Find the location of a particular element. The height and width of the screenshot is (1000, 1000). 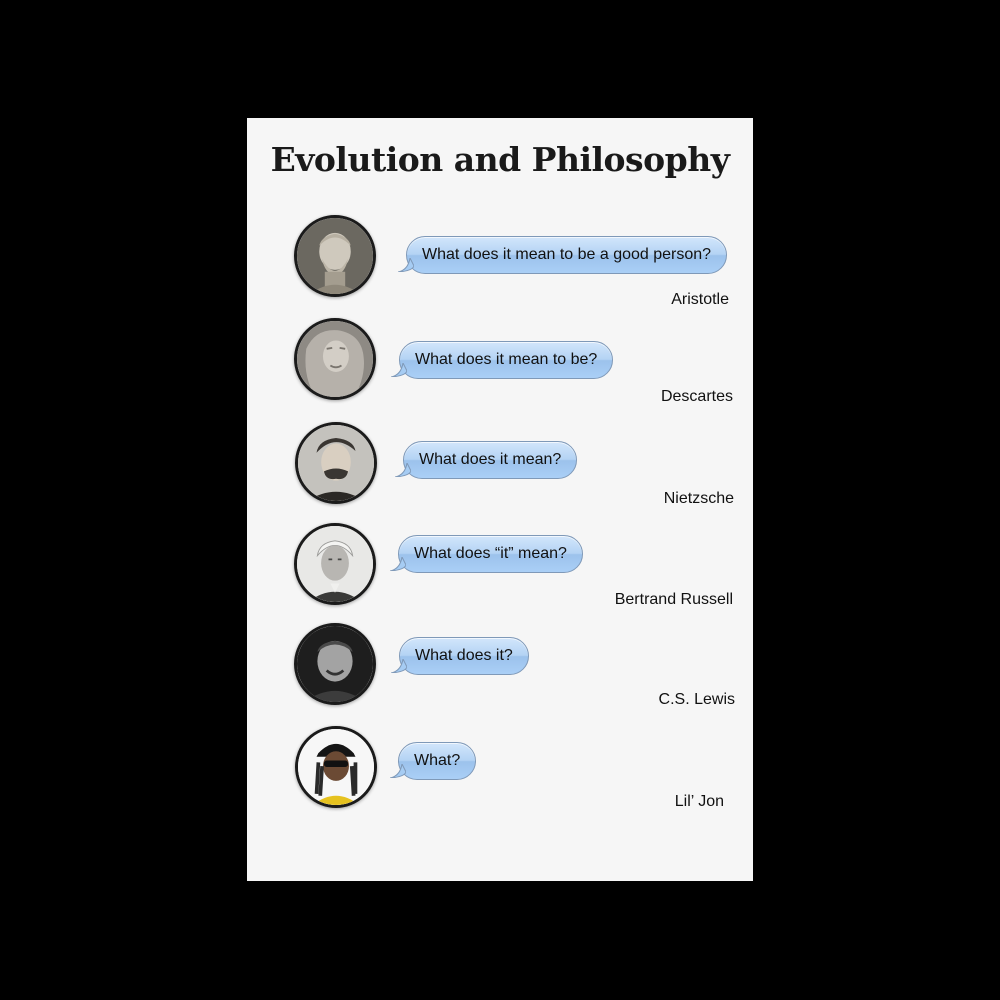

quote-bubble-bertrand-russell: What does “it” mean? is located at coordinates (486, 554).